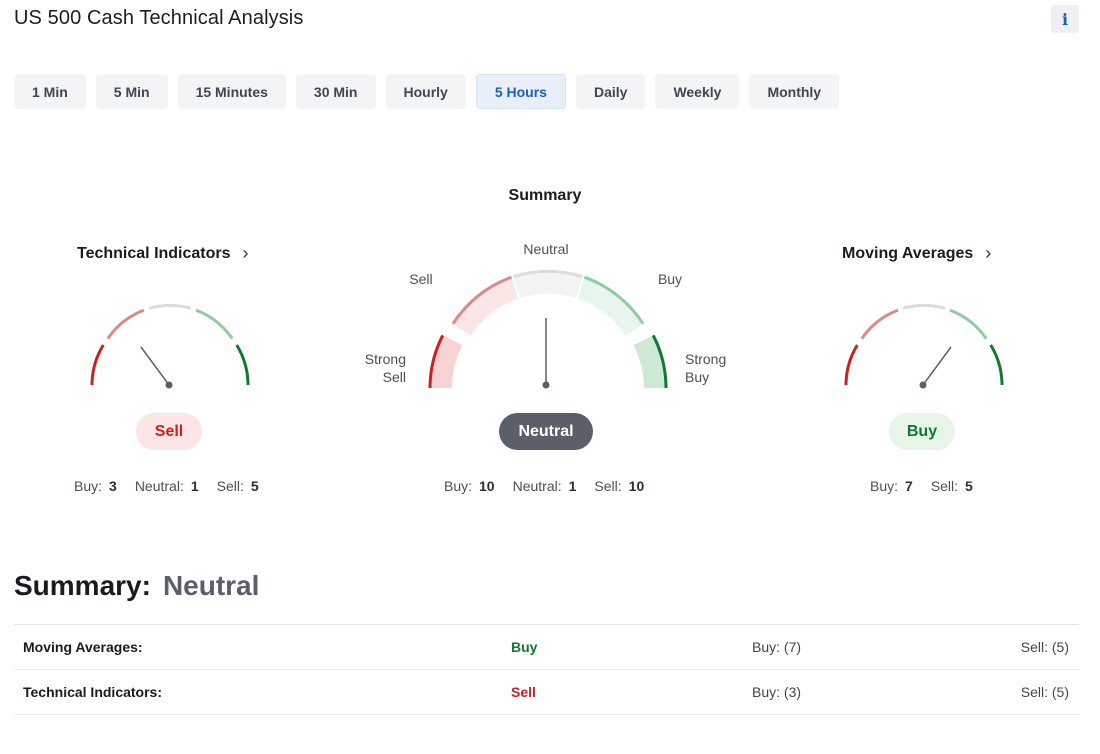  Describe the element at coordinates (82, 585) in the screenshot. I see `summary-label: Summary:` at that location.